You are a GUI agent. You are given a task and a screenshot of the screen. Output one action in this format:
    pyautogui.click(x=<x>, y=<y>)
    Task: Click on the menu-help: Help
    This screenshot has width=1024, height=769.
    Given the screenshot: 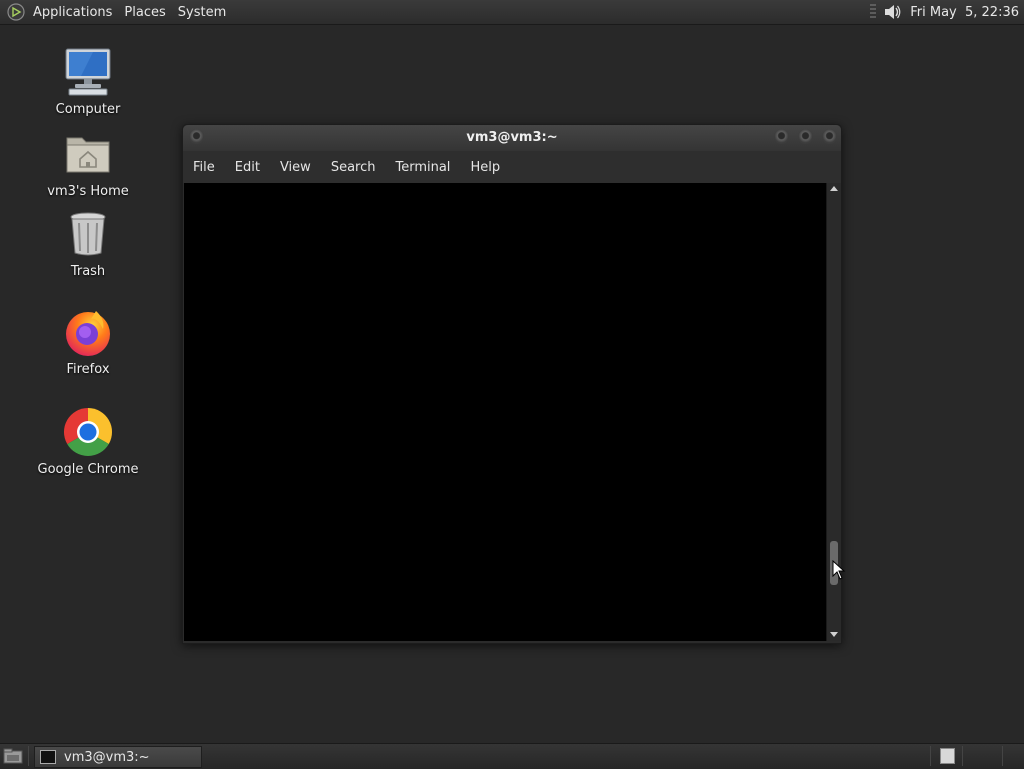 What is the action you would take?
    pyautogui.click(x=485, y=167)
    